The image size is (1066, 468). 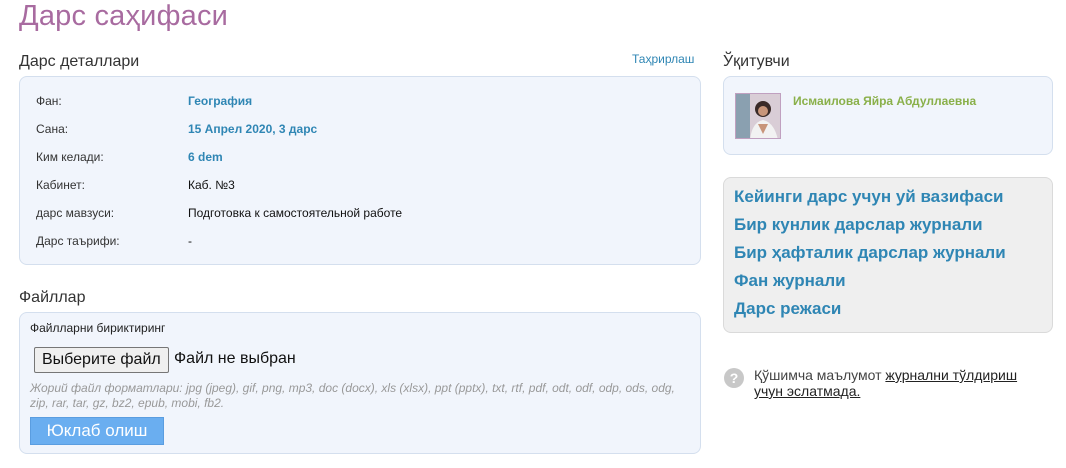 What do you see at coordinates (60, 185) in the screenshot?
I see `detail-label: Кабинет:` at bounding box center [60, 185].